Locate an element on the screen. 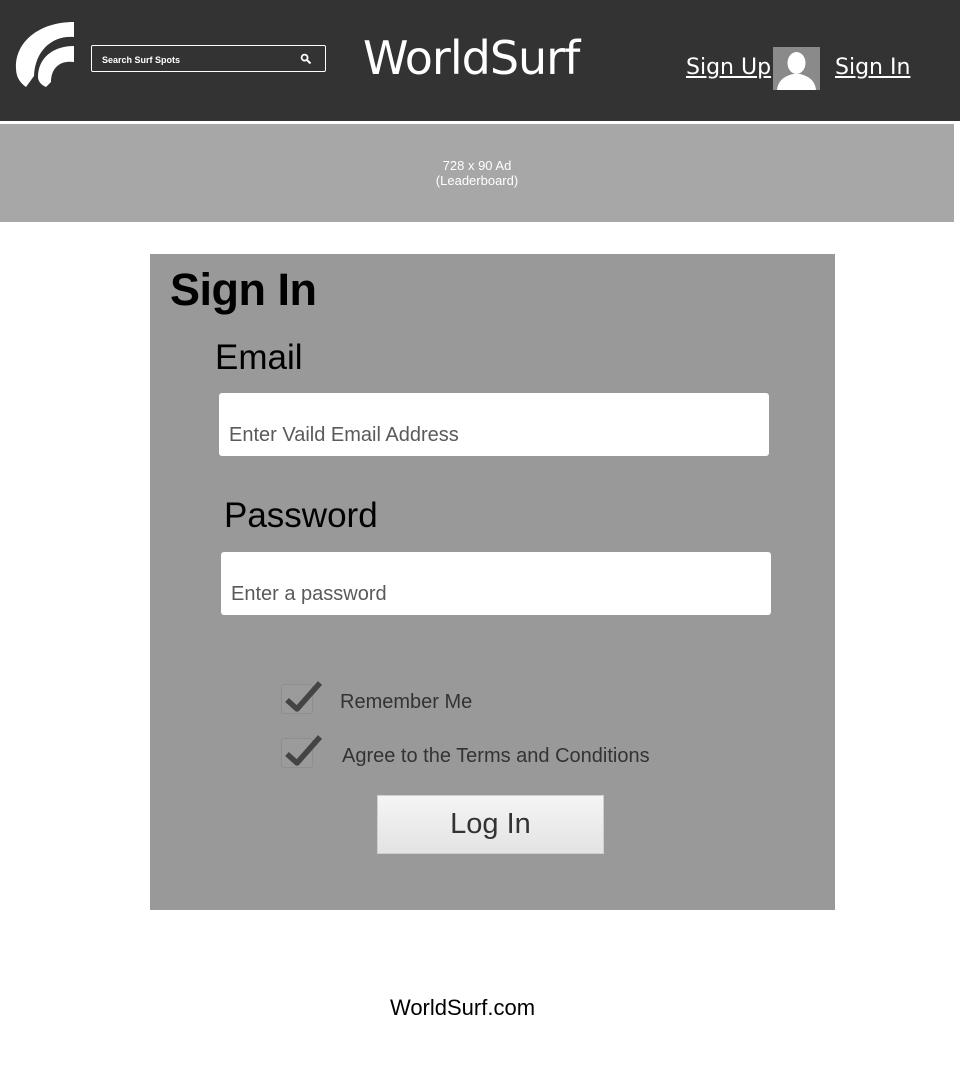 This screenshot has width=960, height=1091. leaderboard-ad: 728 x 90 Ad (Leaderboard) is located at coordinates (477, 173).